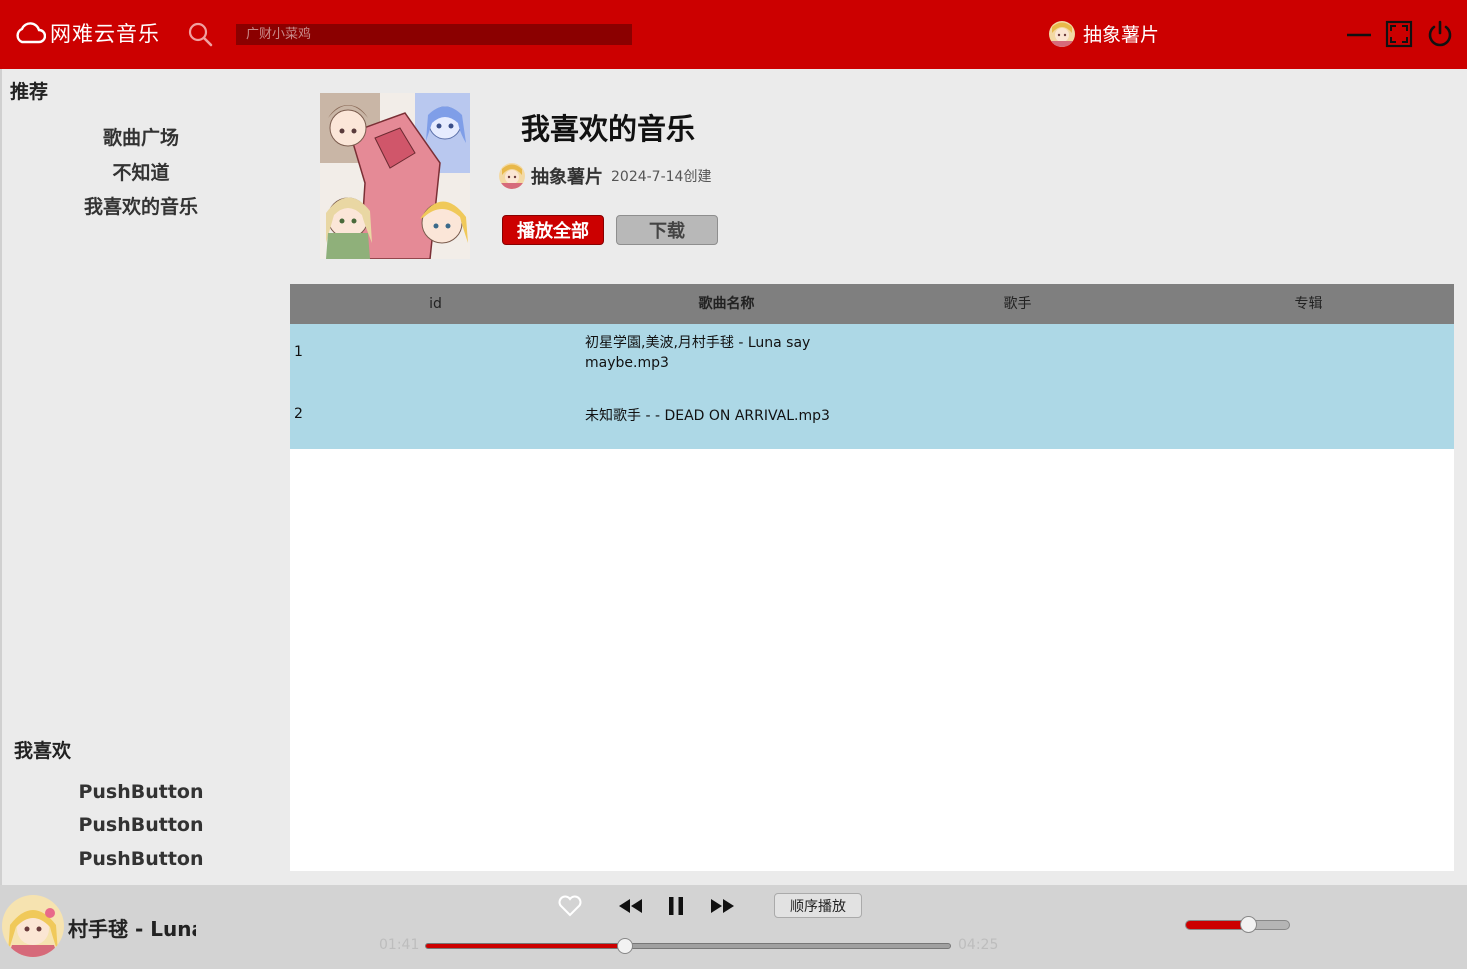  Describe the element at coordinates (733, 927) in the screenshot. I see `player-bar: 村手毬 - Luna 顺序播放 01:41 04:25` at that location.